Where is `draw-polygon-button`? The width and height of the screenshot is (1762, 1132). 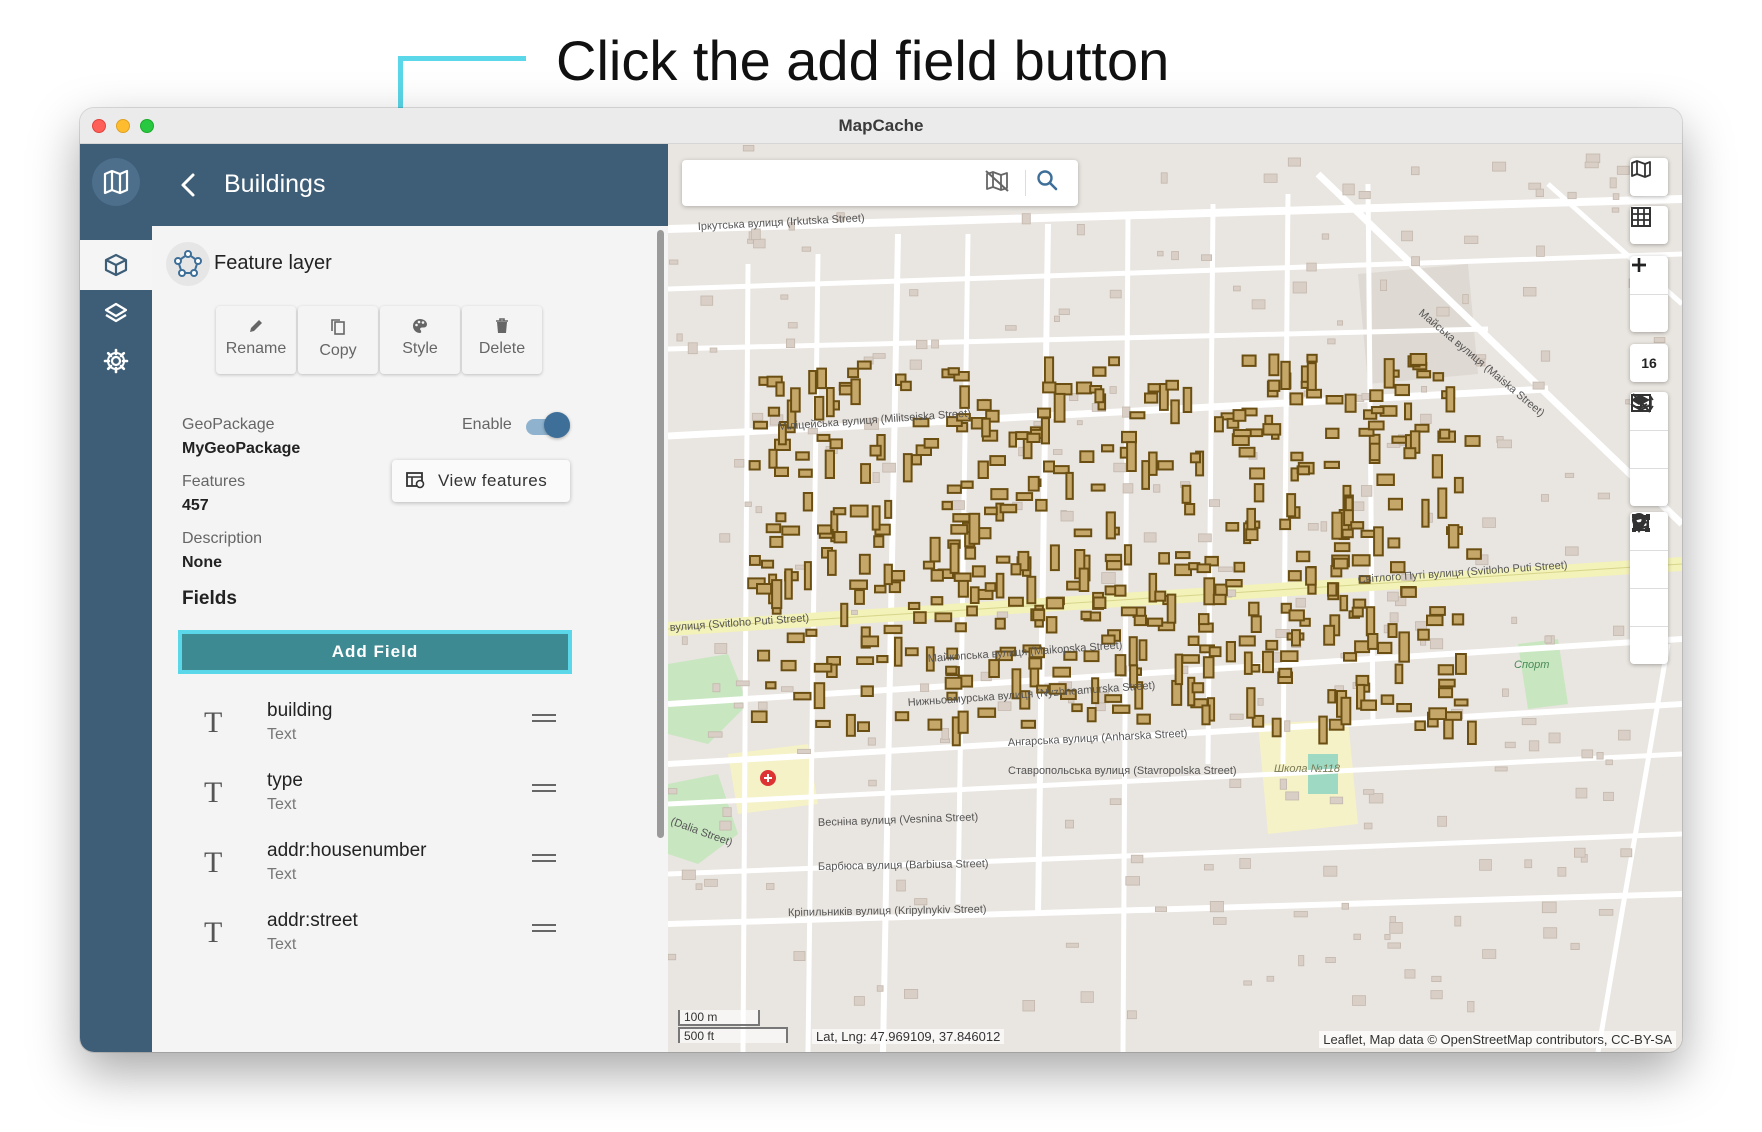 draw-polygon-button is located at coordinates (1649, 551).